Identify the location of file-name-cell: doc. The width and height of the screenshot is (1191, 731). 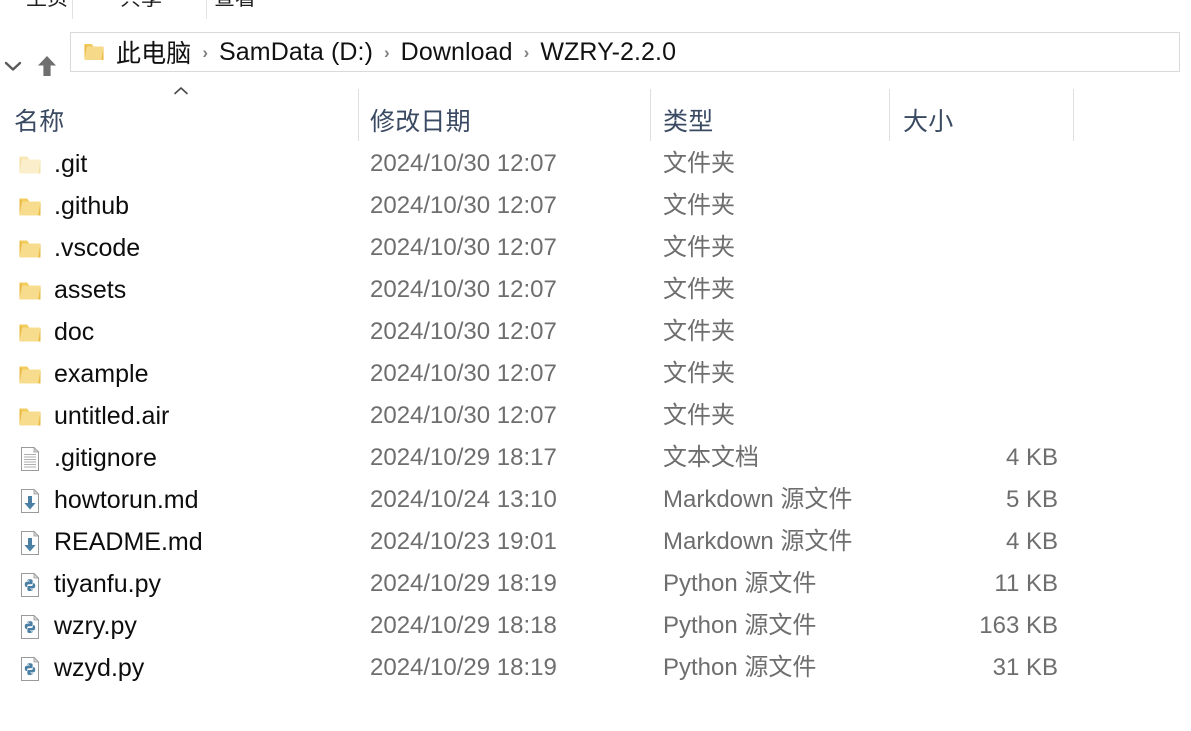
(74, 332).